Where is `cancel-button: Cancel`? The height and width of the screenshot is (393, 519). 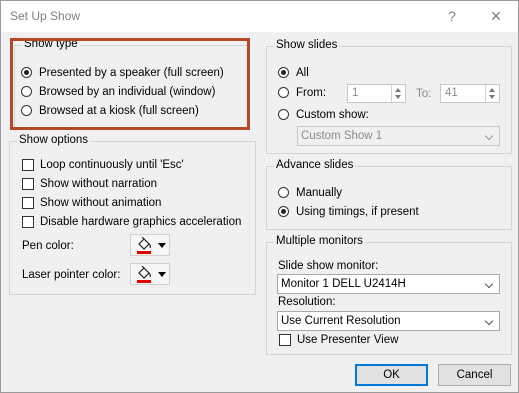 cancel-button: Cancel is located at coordinates (474, 375).